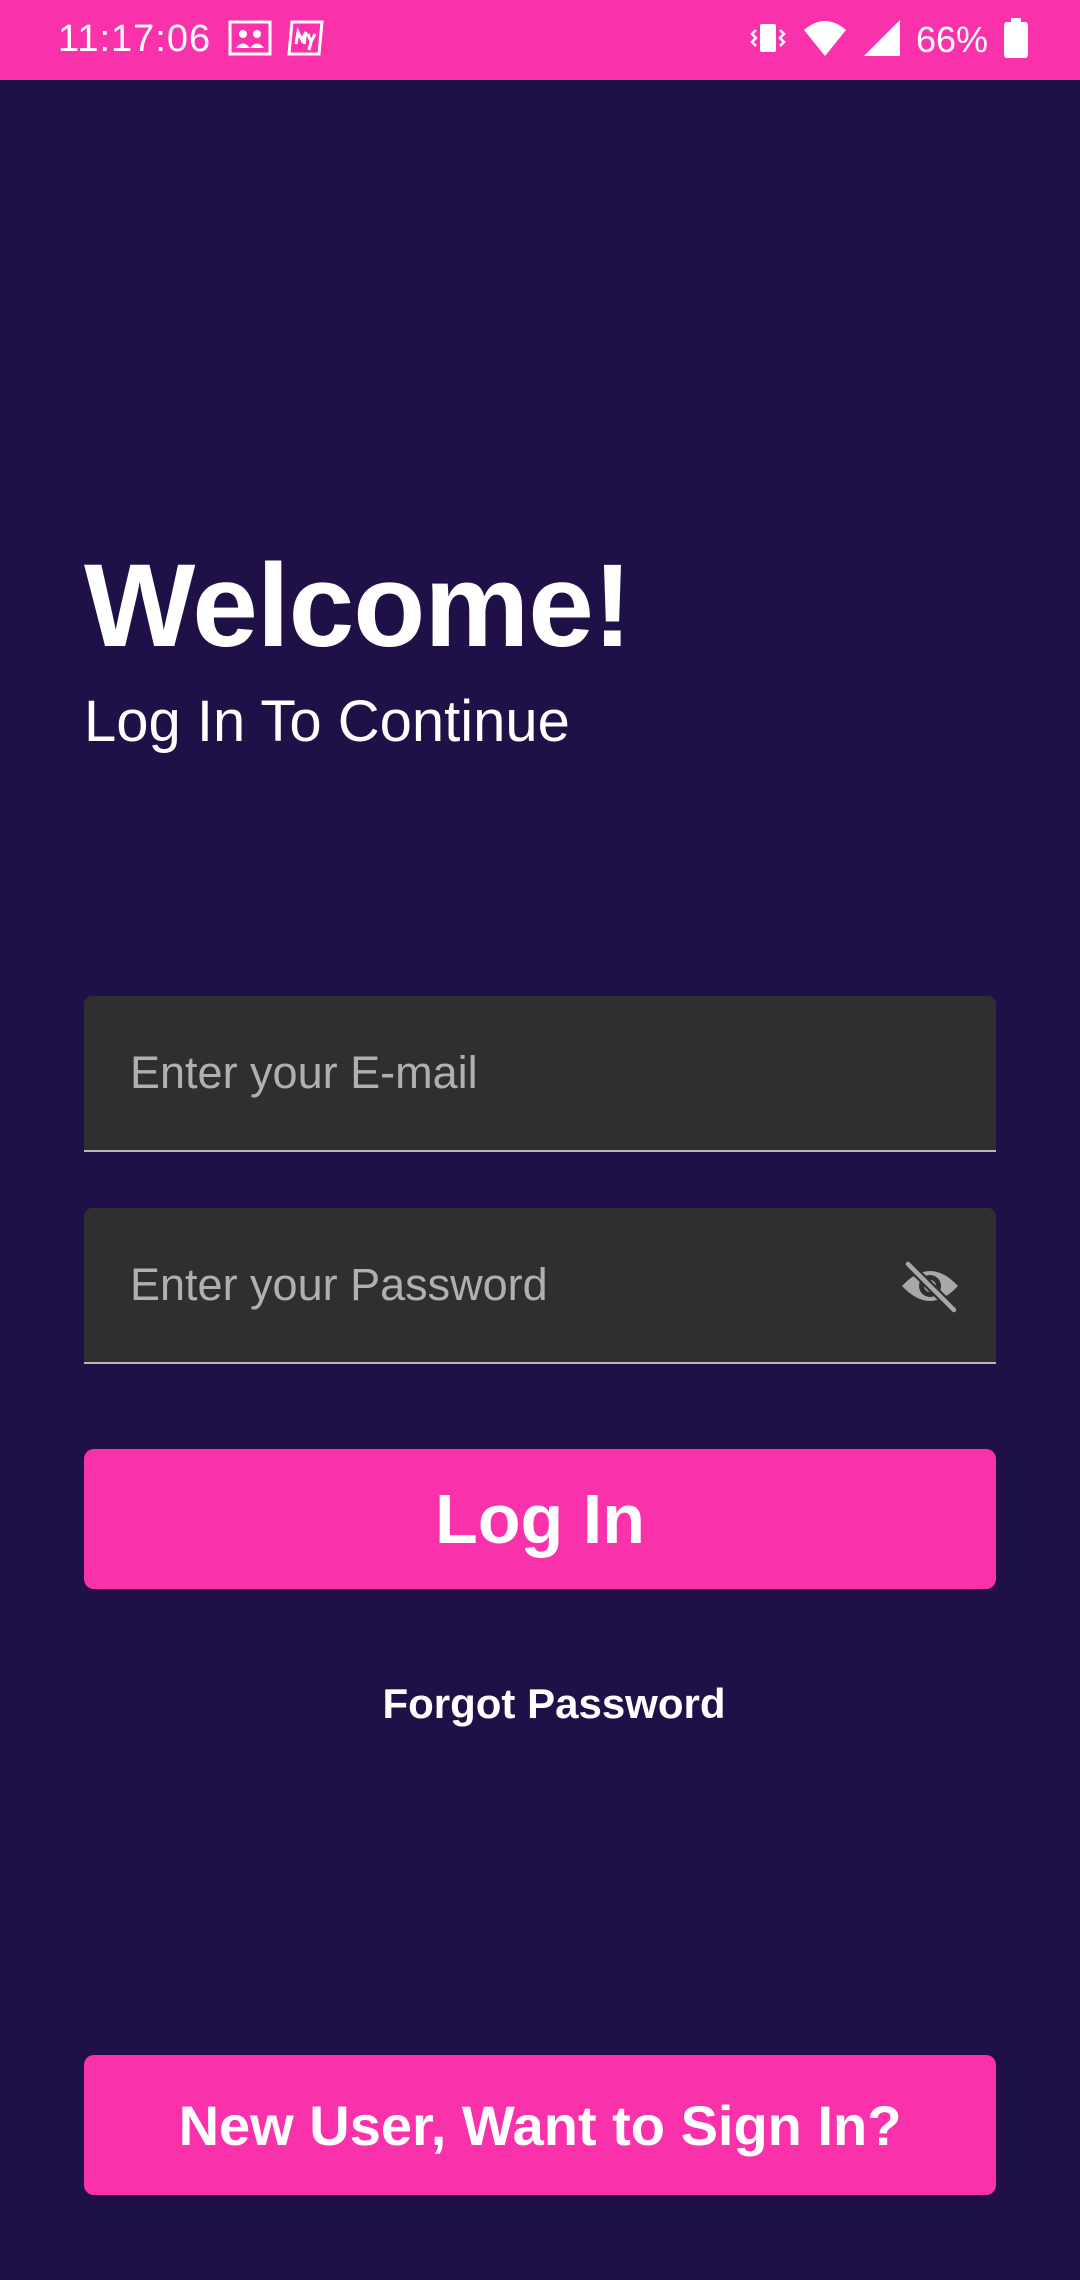 Image resolution: width=1080 pixels, height=2280 pixels. What do you see at coordinates (768, 40) in the screenshot?
I see `vibrate-icon` at bounding box center [768, 40].